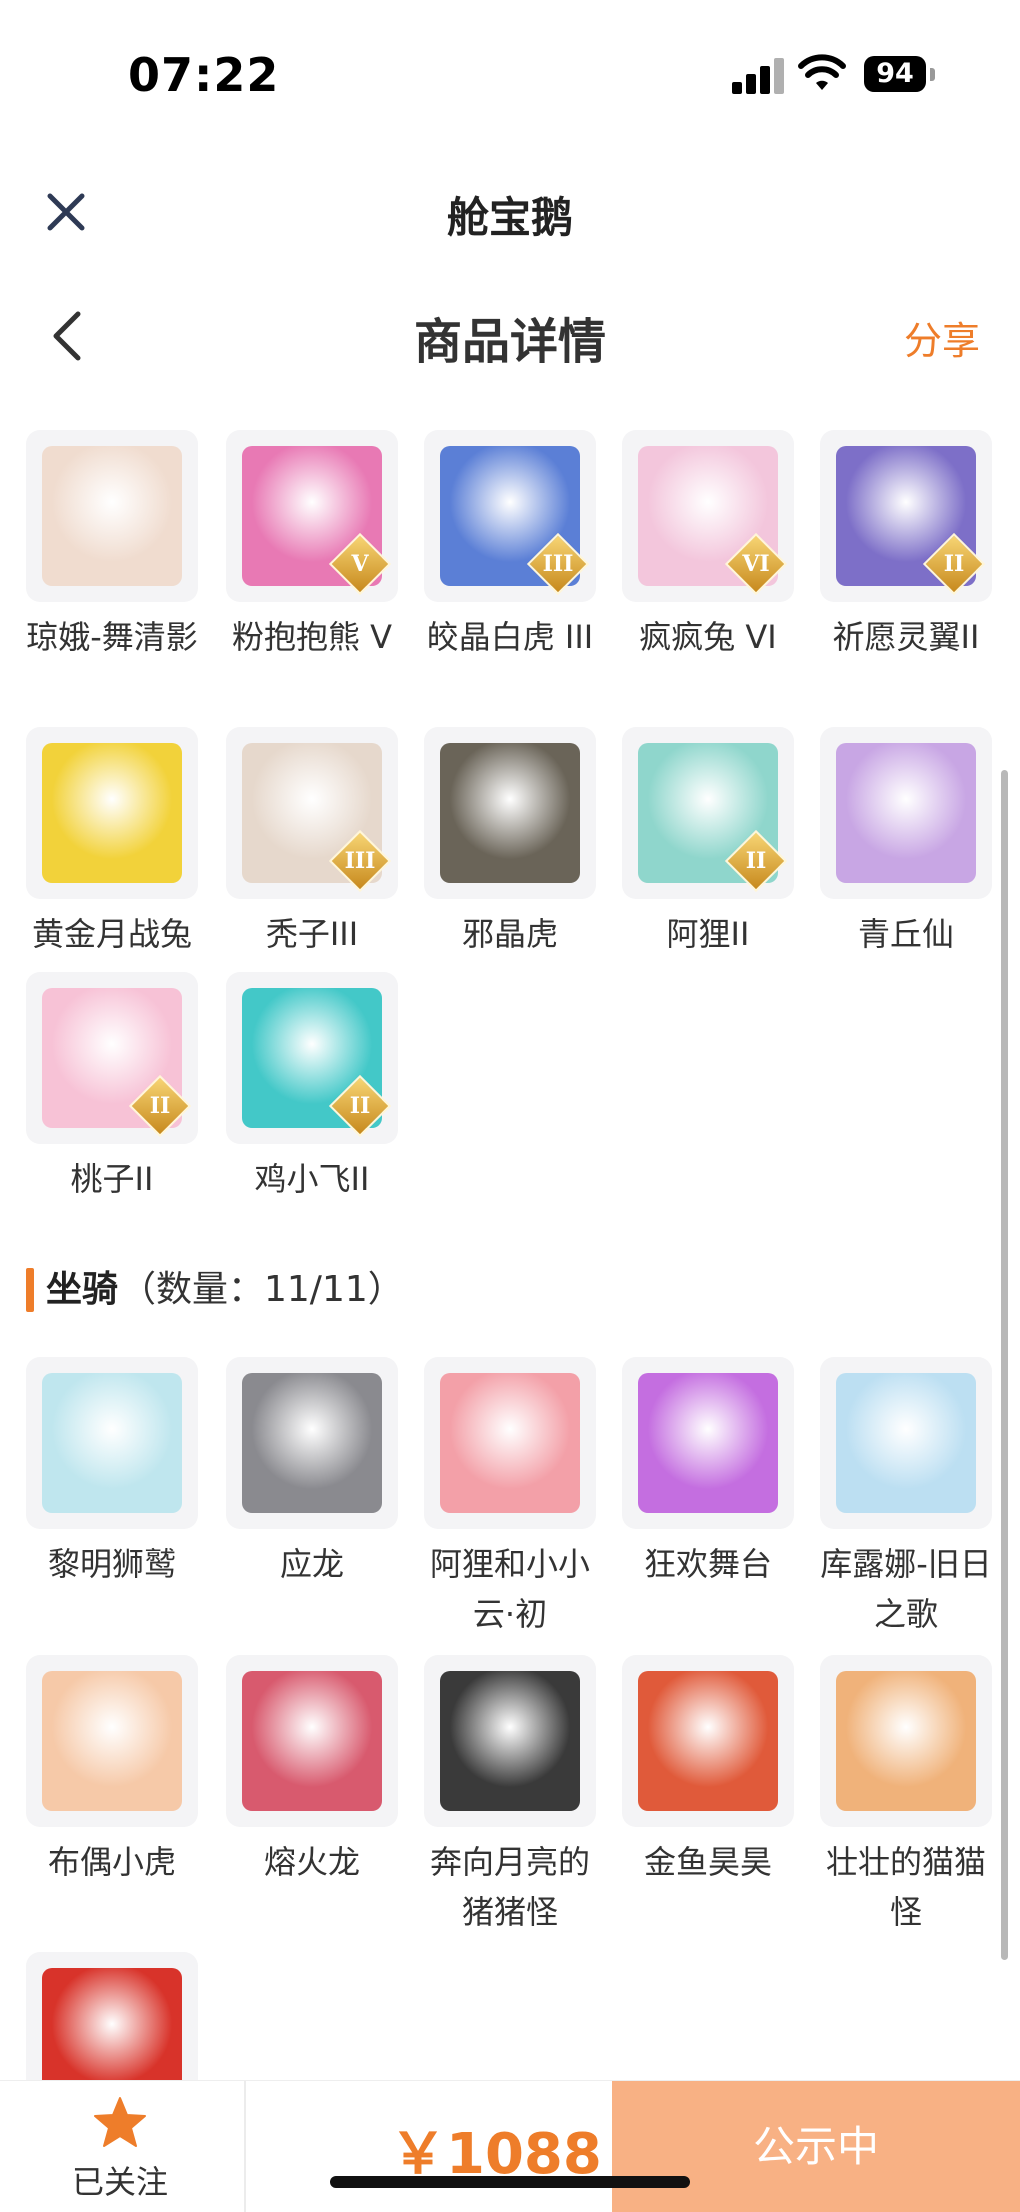 Image resolution: width=1020 pixels, height=2212 pixels. Describe the element at coordinates (112, 637) in the screenshot. I see `pet-name: 琼娥-舞清影` at that location.